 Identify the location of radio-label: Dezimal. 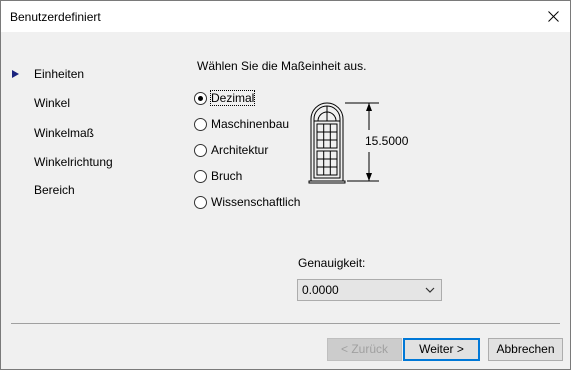
(232, 98).